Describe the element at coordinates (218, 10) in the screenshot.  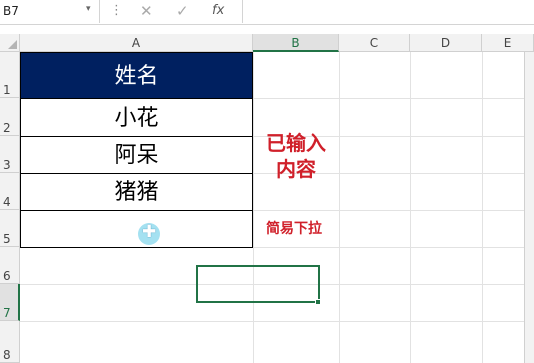
I see `insert-function-icon: fx` at that location.